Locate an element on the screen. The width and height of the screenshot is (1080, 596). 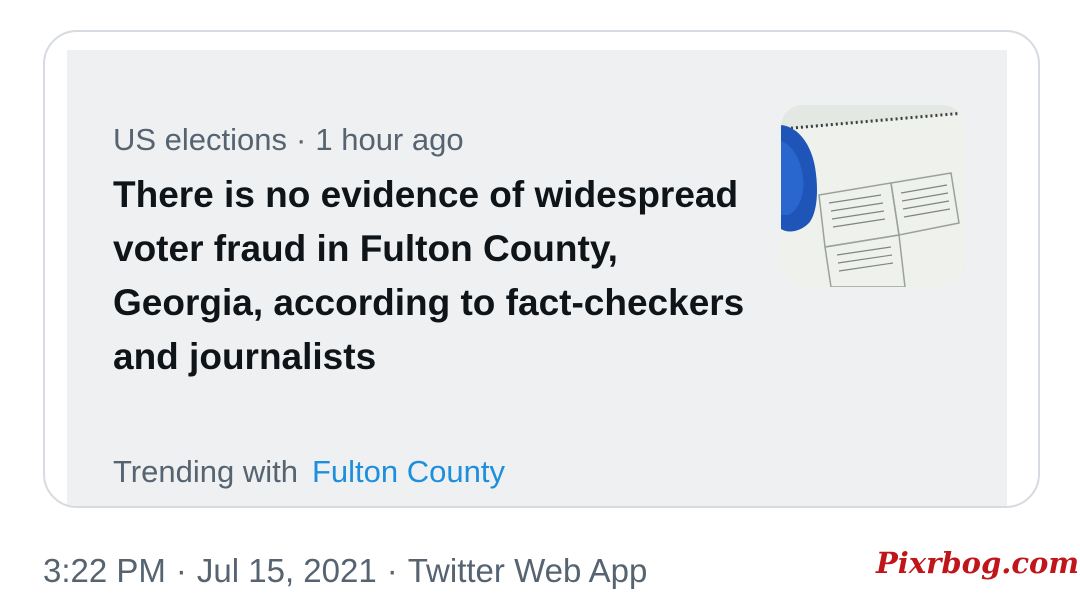
ballot-photo-image is located at coordinates (872, 196).